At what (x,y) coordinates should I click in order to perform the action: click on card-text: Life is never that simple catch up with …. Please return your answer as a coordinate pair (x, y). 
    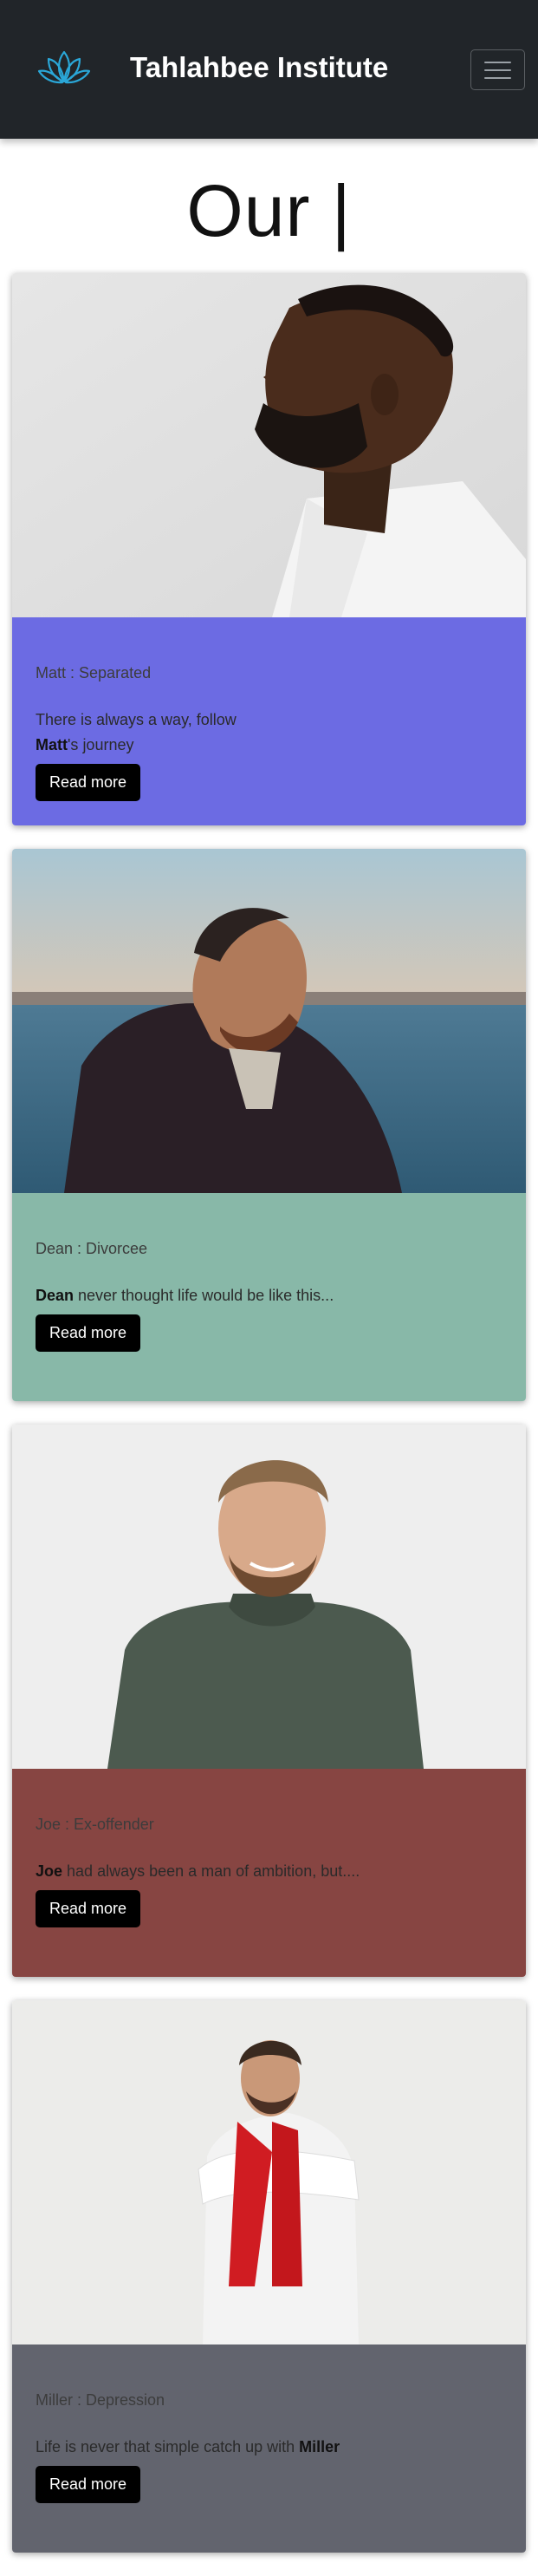
    Looking at the image, I should click on (188, 2447).